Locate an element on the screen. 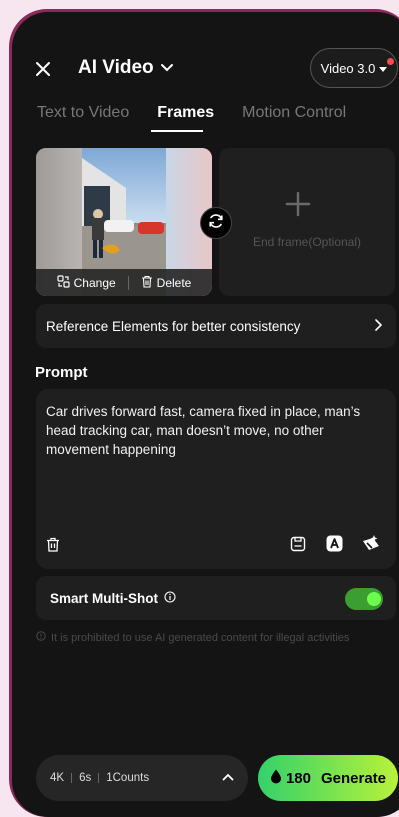 This screenshot has height=817, width=399. tab-frames: Frames is located at coordinates (185, 113).